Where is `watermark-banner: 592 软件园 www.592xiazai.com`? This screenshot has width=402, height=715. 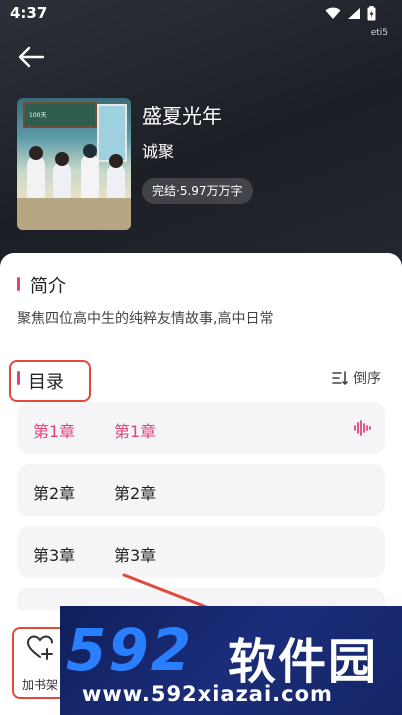 watermark-banner: 592 软件园 www.592xiazai.com is located at coordinates (231, 660).